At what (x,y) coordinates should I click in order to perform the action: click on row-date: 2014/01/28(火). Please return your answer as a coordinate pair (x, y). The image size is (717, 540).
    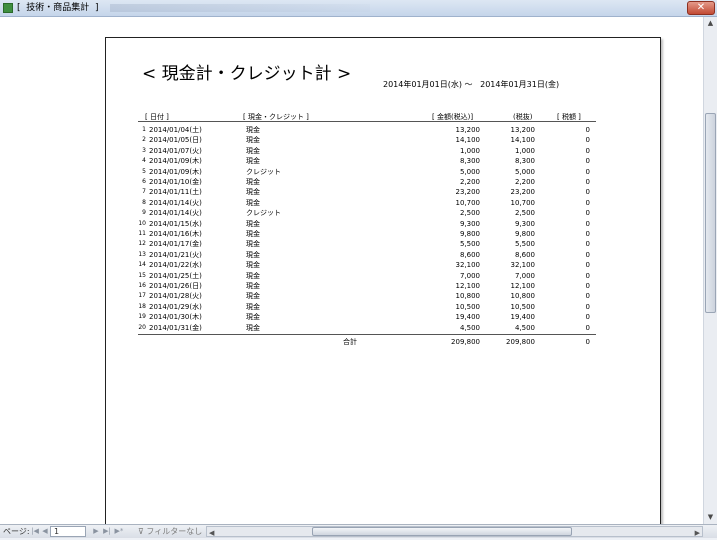
    Looking at the image, I should click on (175, 296).